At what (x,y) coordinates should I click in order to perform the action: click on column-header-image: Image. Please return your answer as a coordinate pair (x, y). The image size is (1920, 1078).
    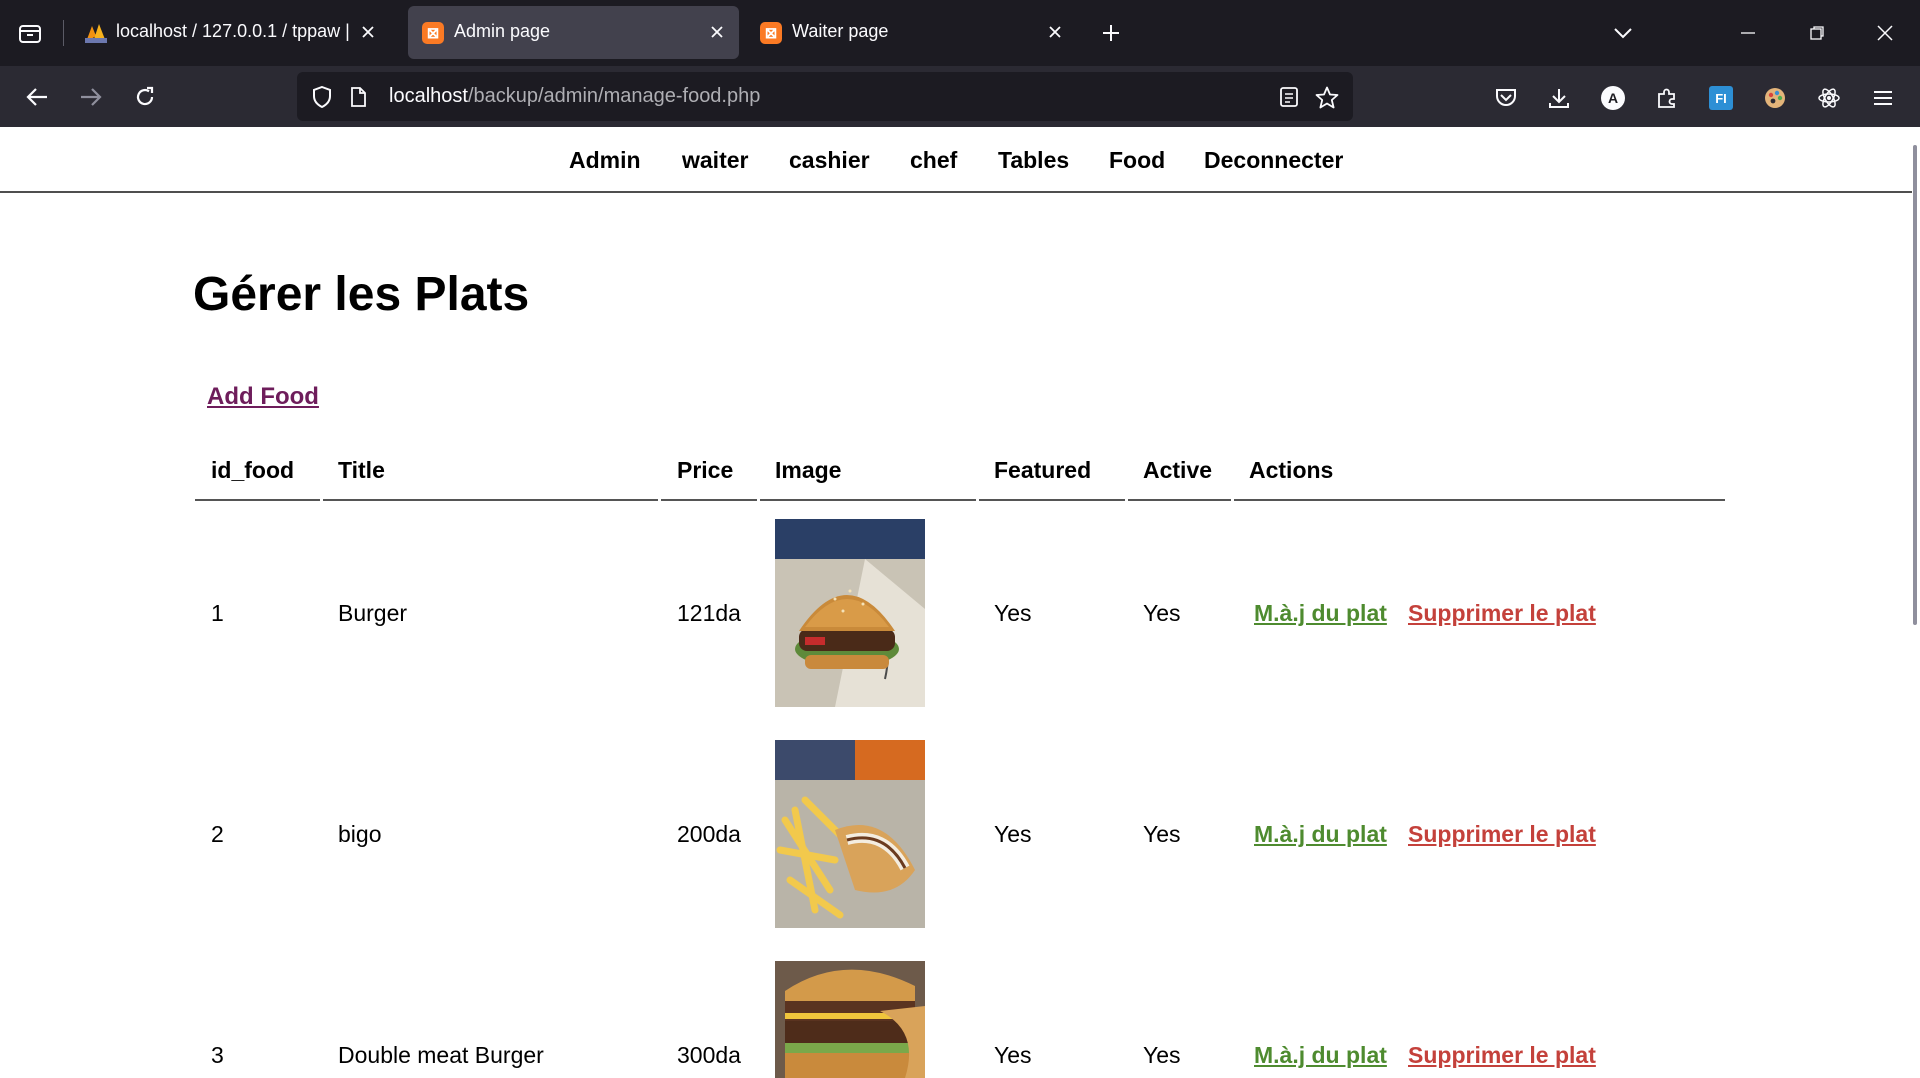
    Looking at the image, I should click on (808, 470).